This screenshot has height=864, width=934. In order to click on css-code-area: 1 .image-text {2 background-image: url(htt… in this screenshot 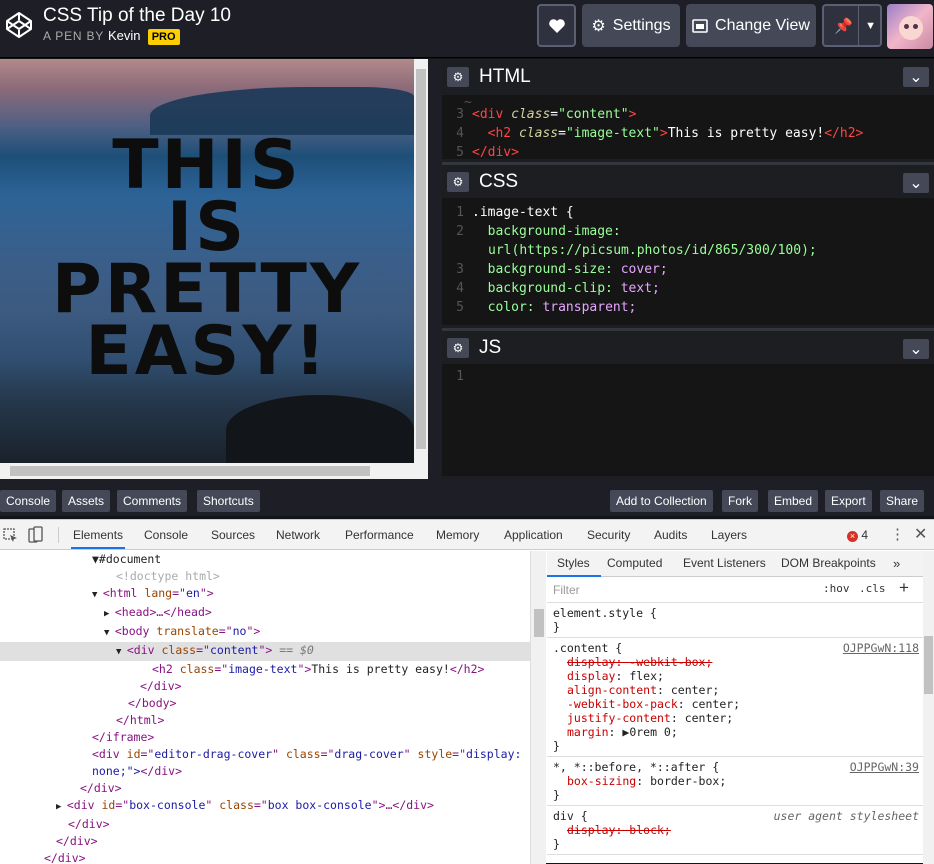, I will do `click(688, 261)`.